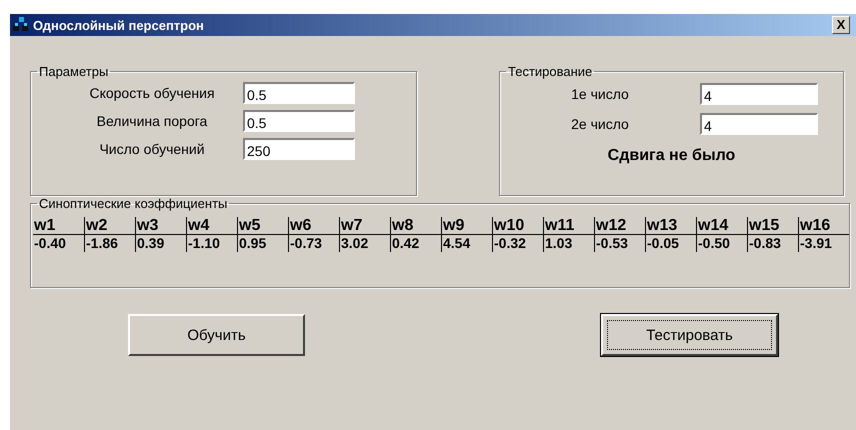 Image resolution: width=856 pixels, height=430 pixels. Describe the element at coordinates (313, 226) in the screenshot. I see `column-header: w6` at that location.